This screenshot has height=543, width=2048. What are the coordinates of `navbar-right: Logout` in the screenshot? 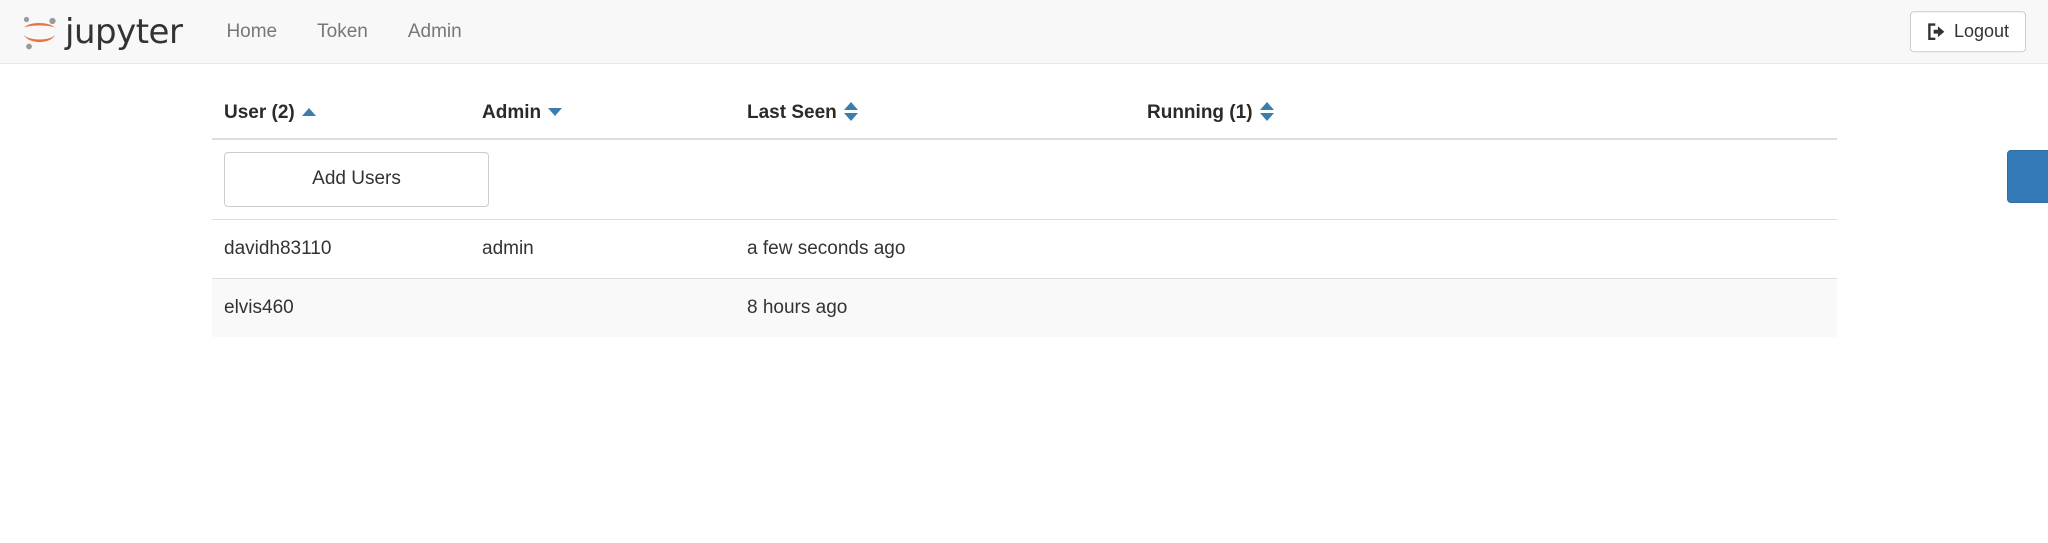 It's located at (1967, 31).